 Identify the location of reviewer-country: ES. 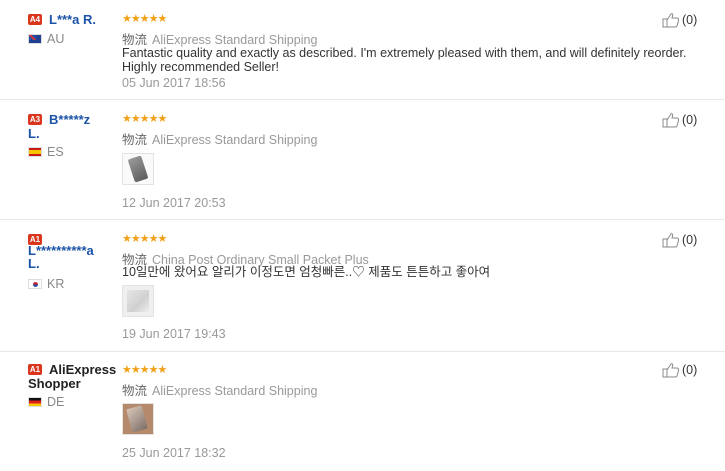
(46, 152).